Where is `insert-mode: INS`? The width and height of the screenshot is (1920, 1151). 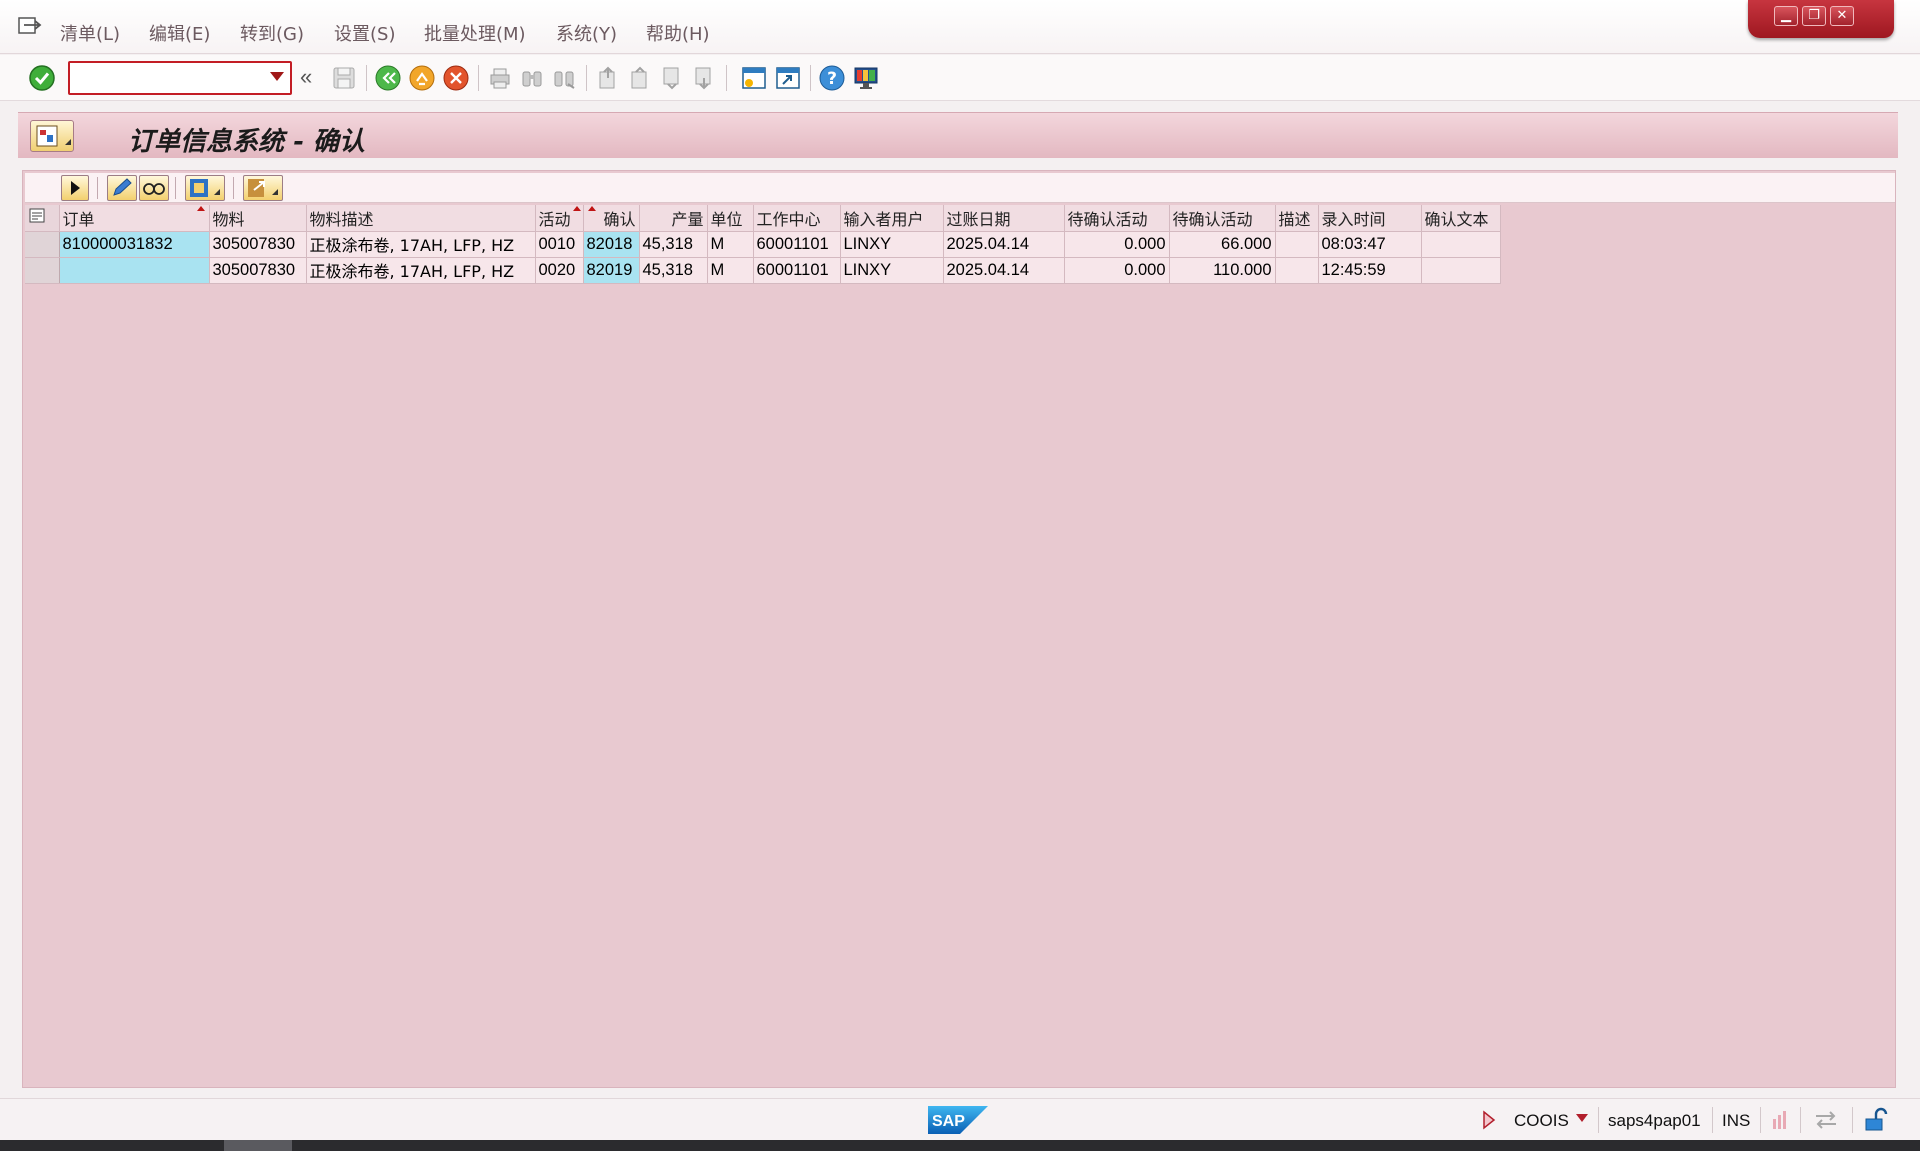 insert-mode: INS is located at coordinates (1736, 1121).